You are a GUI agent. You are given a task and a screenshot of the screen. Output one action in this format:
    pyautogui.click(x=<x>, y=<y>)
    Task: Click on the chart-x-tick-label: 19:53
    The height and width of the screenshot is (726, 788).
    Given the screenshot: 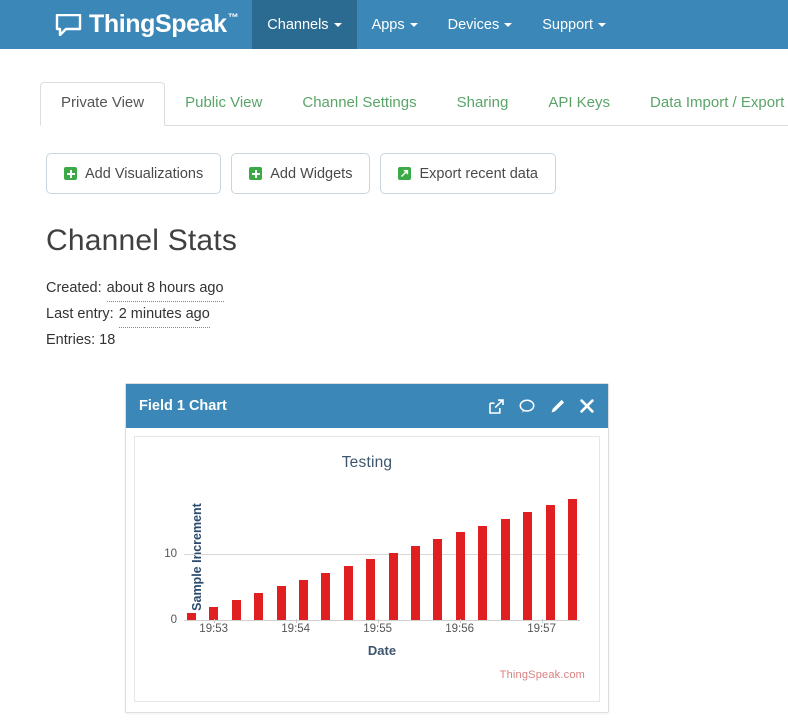 What is the action you would take?
    pyautogui.click(x=214, y=629)
    